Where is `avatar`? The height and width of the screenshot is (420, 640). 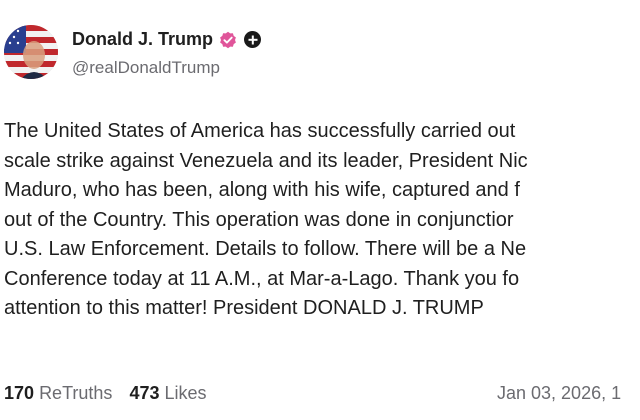 avatar is located at coordinates (31, 52).